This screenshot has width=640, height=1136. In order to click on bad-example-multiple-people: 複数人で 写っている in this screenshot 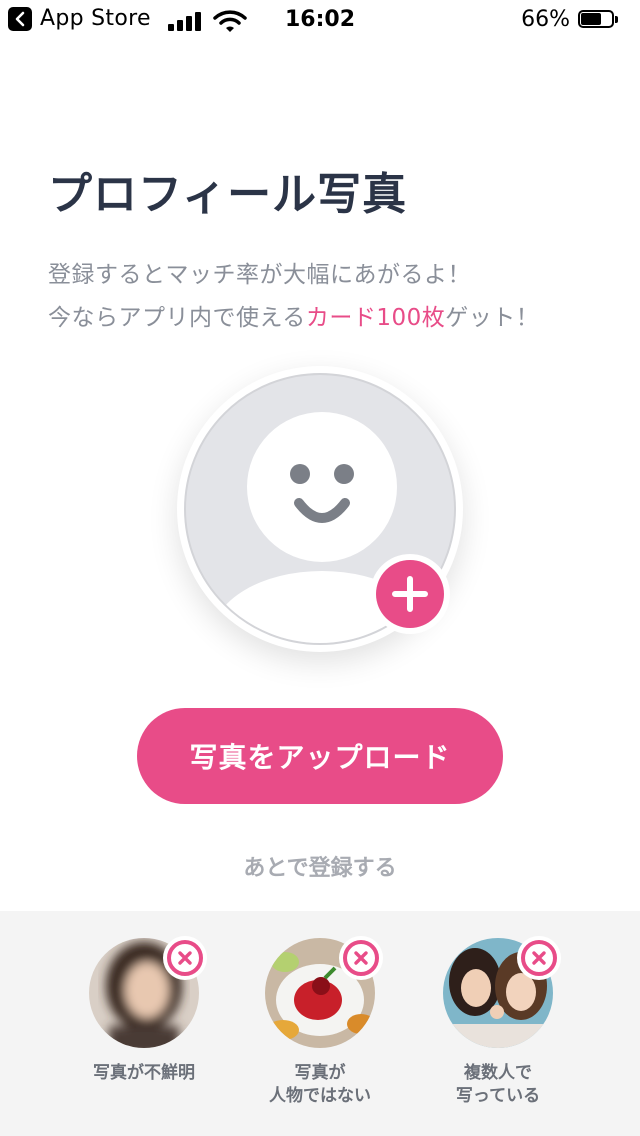, I will do `click(498, 1022)`.